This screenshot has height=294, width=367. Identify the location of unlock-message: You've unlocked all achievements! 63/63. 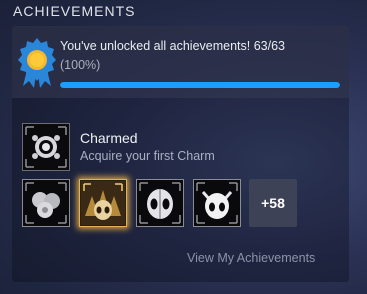
(172, 46).